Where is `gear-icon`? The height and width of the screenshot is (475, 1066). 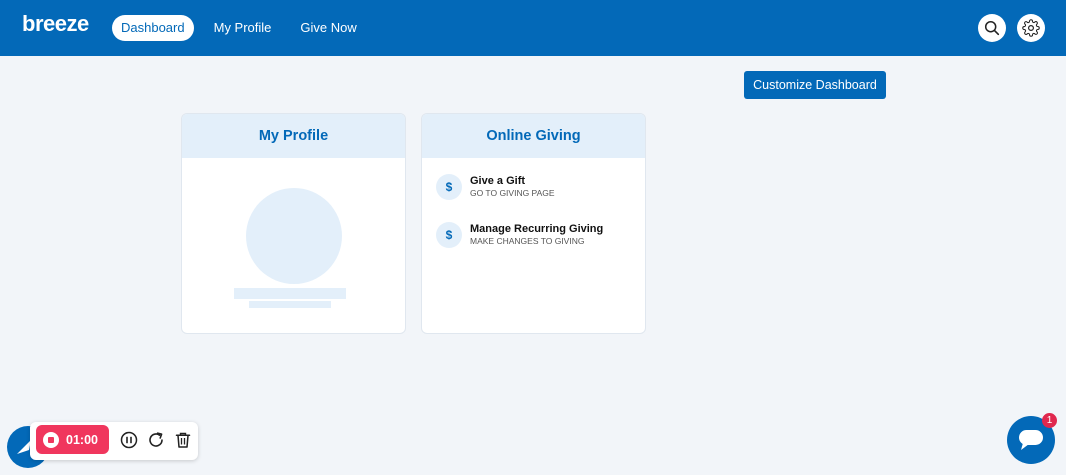 gear-icon is located at coordinates (1031, 28).